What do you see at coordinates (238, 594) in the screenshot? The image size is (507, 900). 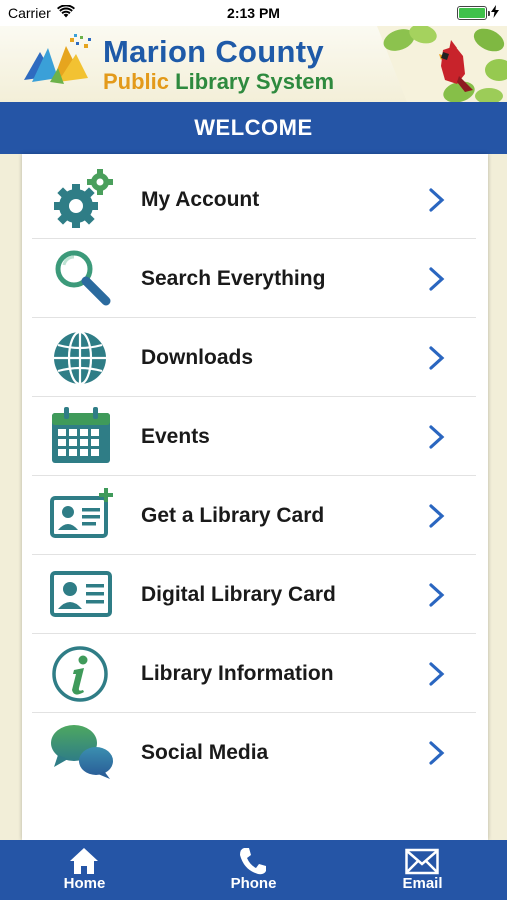 I see `menu-item-label: Digital Library Card` at bounding box center [238, 594].